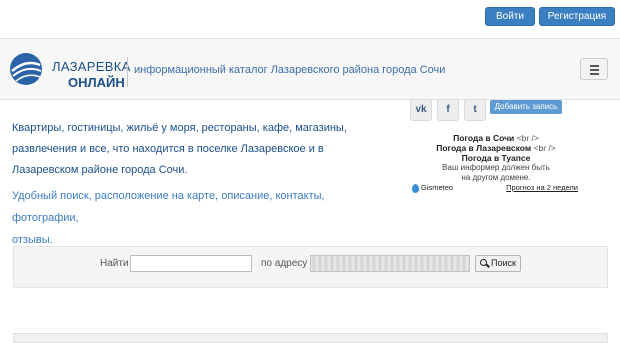  I want to click on hamburger-icon, so click(594, 66).